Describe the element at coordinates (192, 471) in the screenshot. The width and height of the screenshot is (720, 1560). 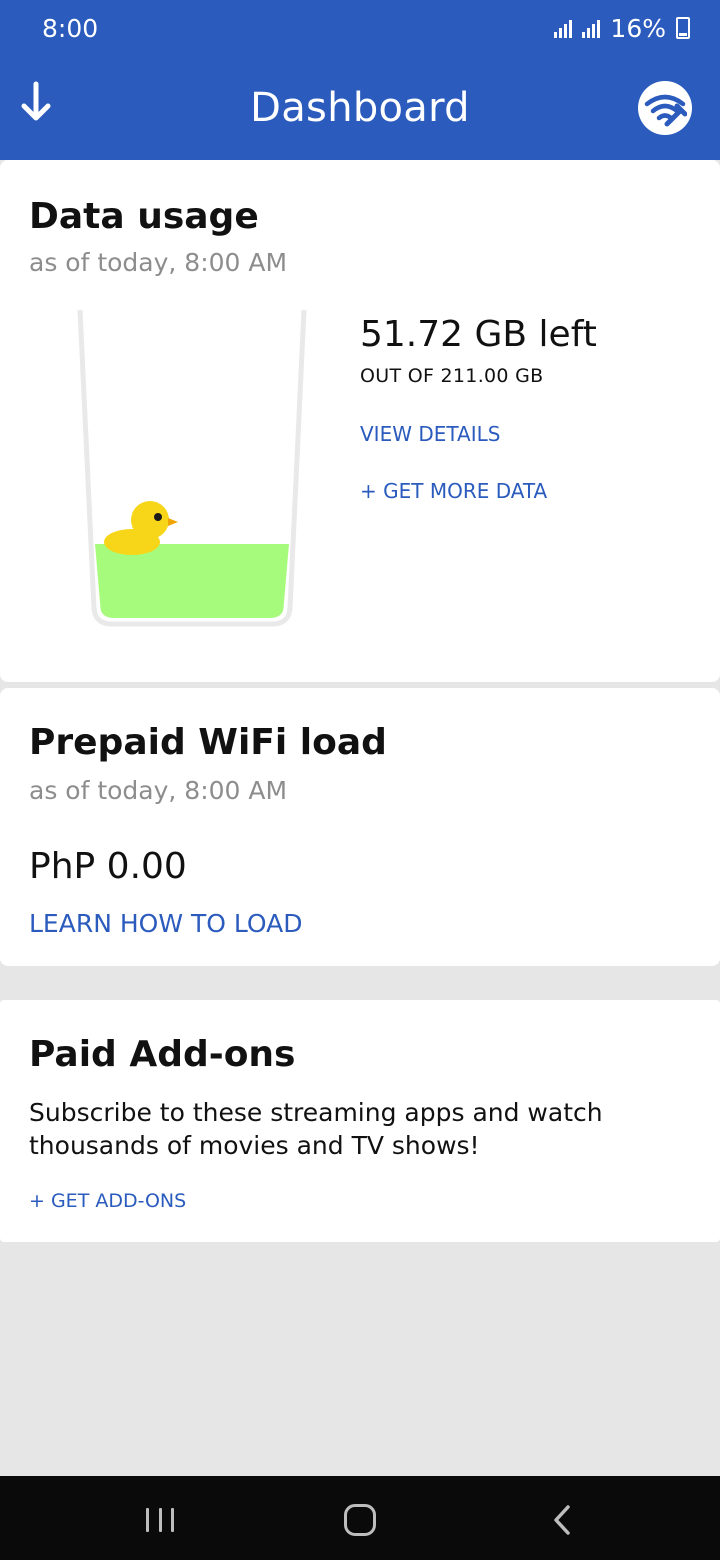
I see `data-glass-gauge` at that location.